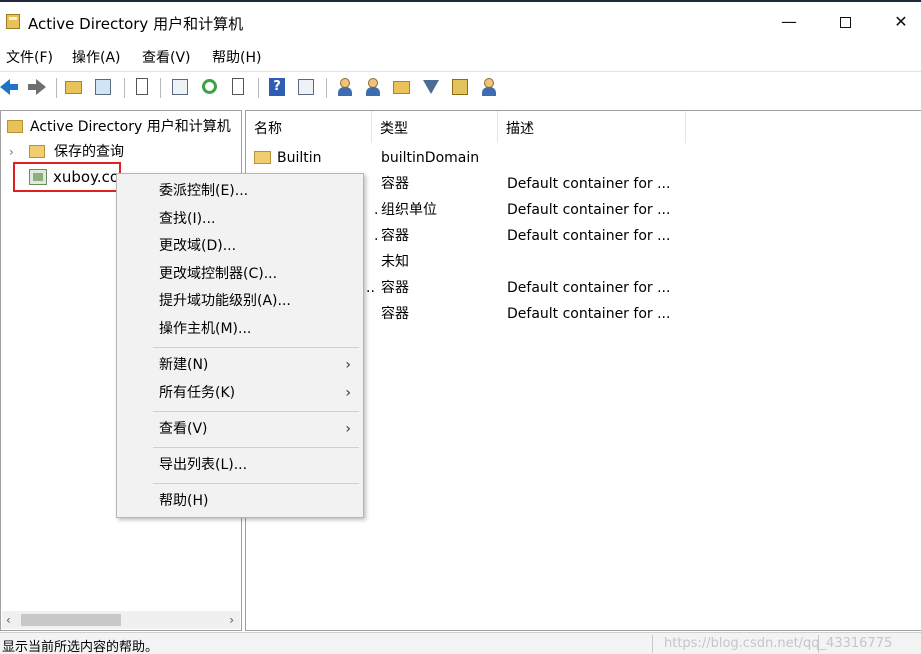 This screenshot has width=921, height=654. What do you see at coordinates (103, 87) in the screenshot?
I see `show-hide-tree-button` at bounding box center [103, 87].